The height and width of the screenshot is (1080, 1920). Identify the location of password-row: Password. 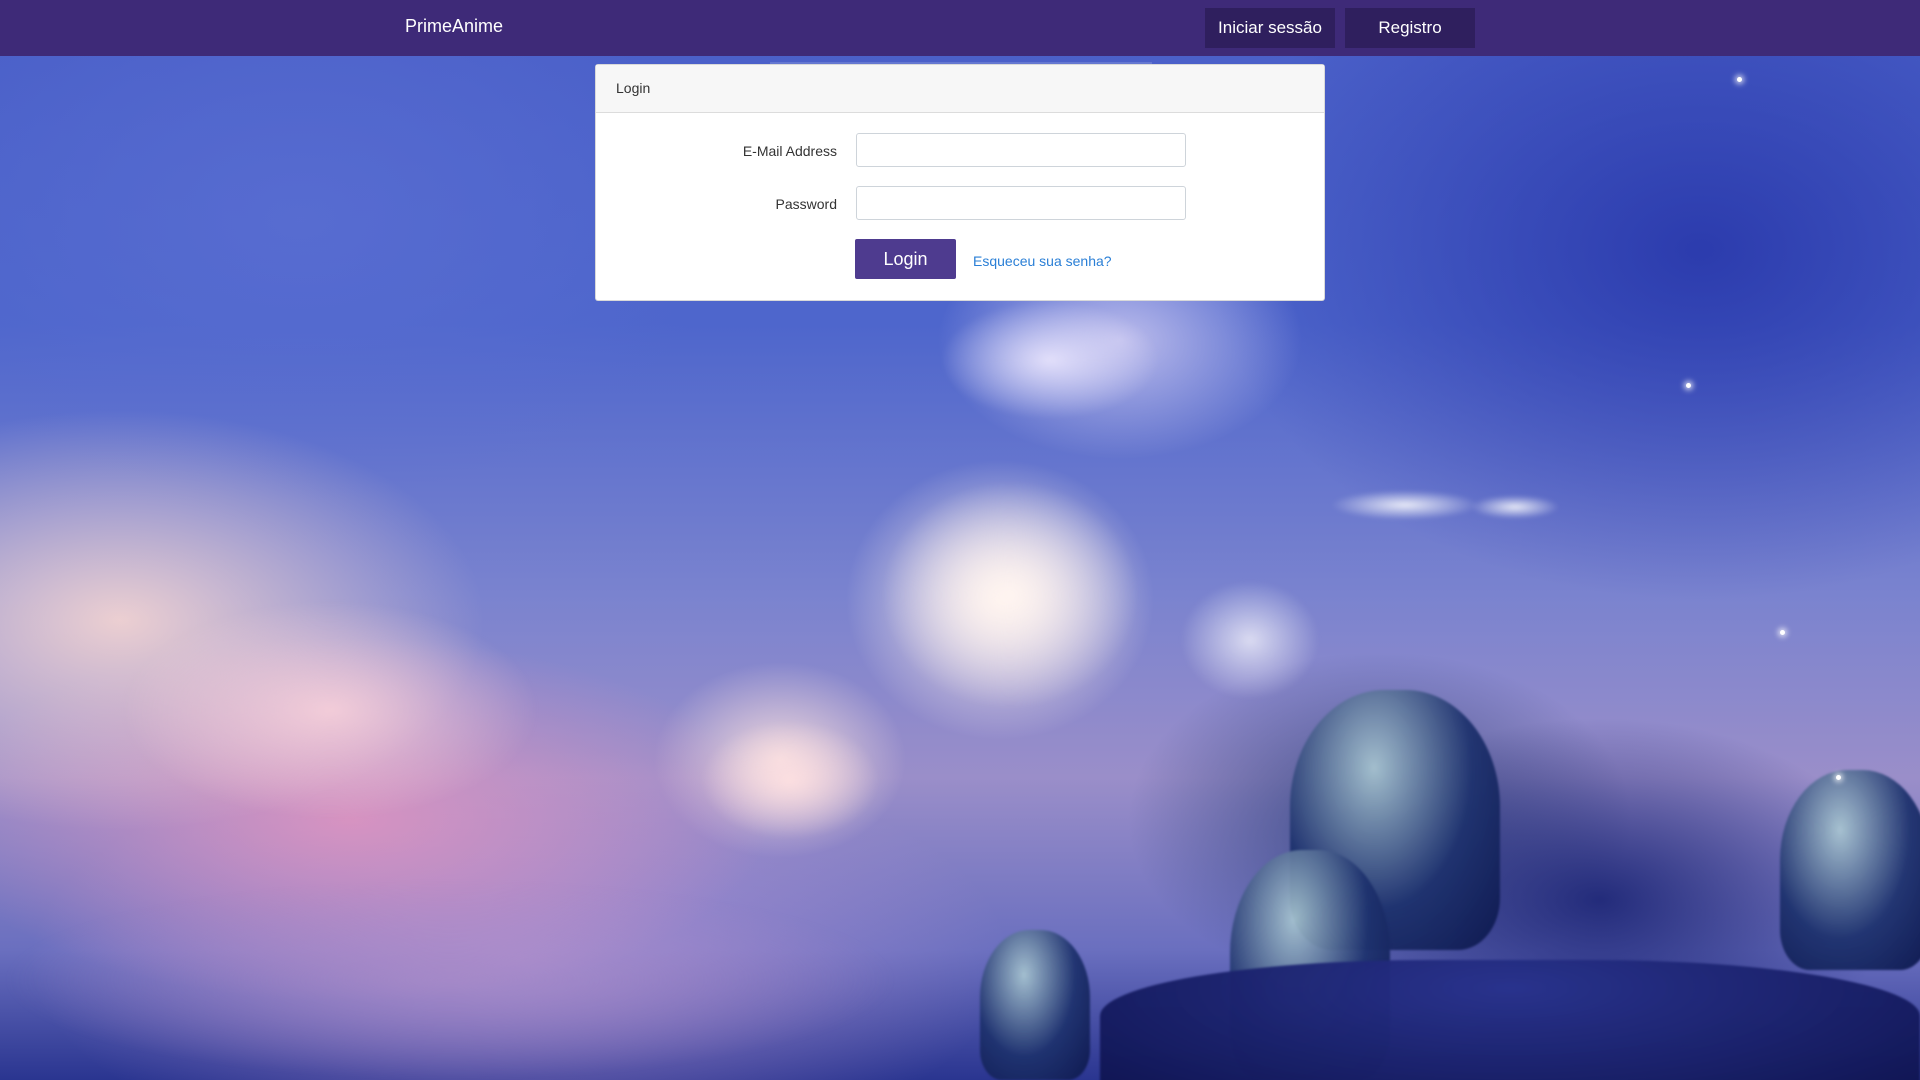
(960, 204).